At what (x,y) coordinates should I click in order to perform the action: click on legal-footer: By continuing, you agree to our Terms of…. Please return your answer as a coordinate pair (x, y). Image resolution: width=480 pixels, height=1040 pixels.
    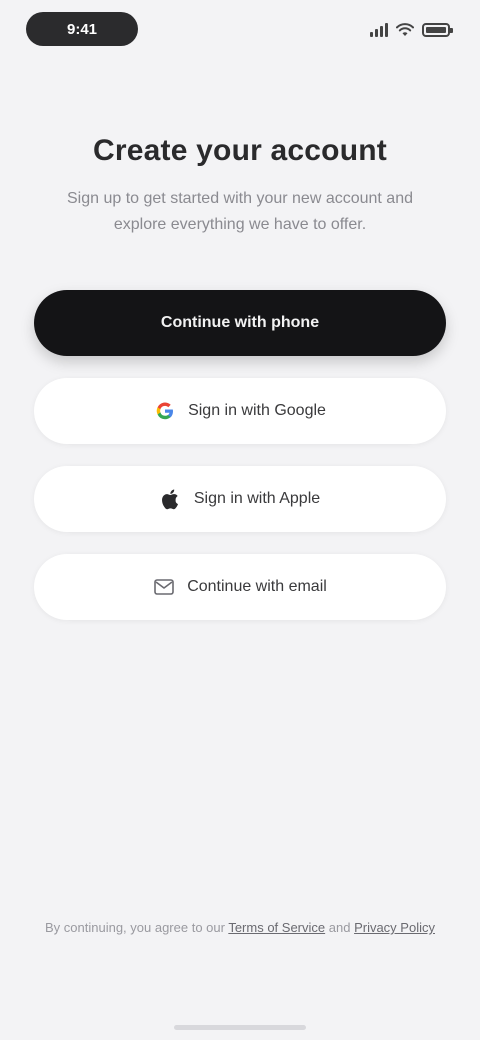
    Looking at the image, I should click on (240, 928).